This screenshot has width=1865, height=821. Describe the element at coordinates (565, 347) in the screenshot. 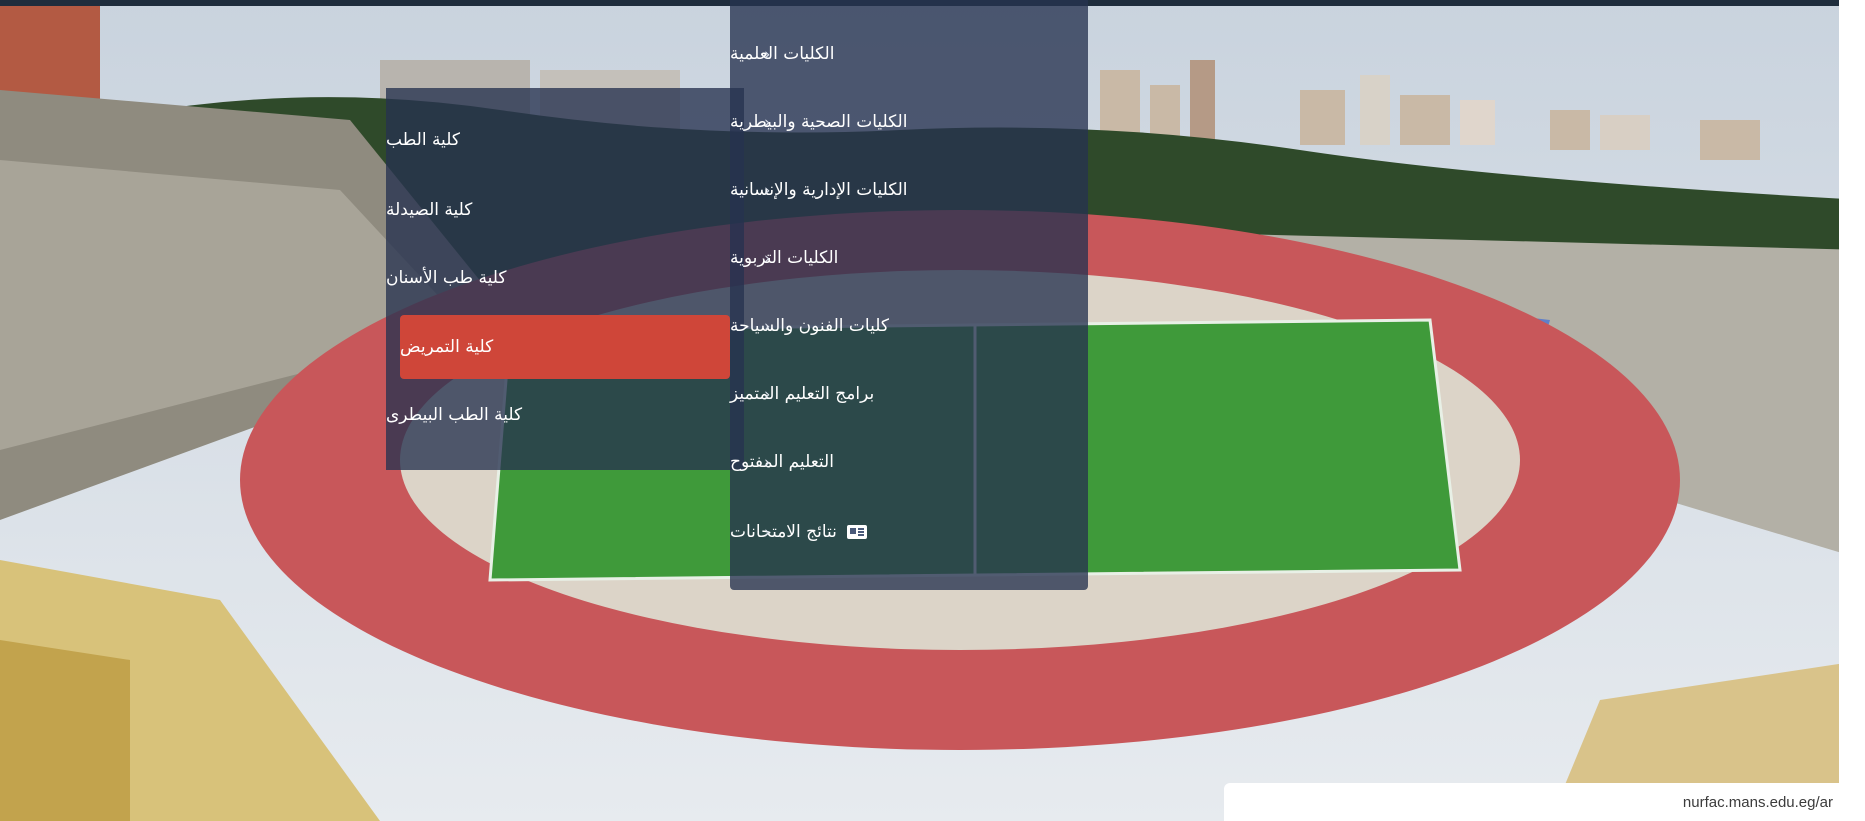

I see `submenu-item-nursing: كلية التمريض` at that location.